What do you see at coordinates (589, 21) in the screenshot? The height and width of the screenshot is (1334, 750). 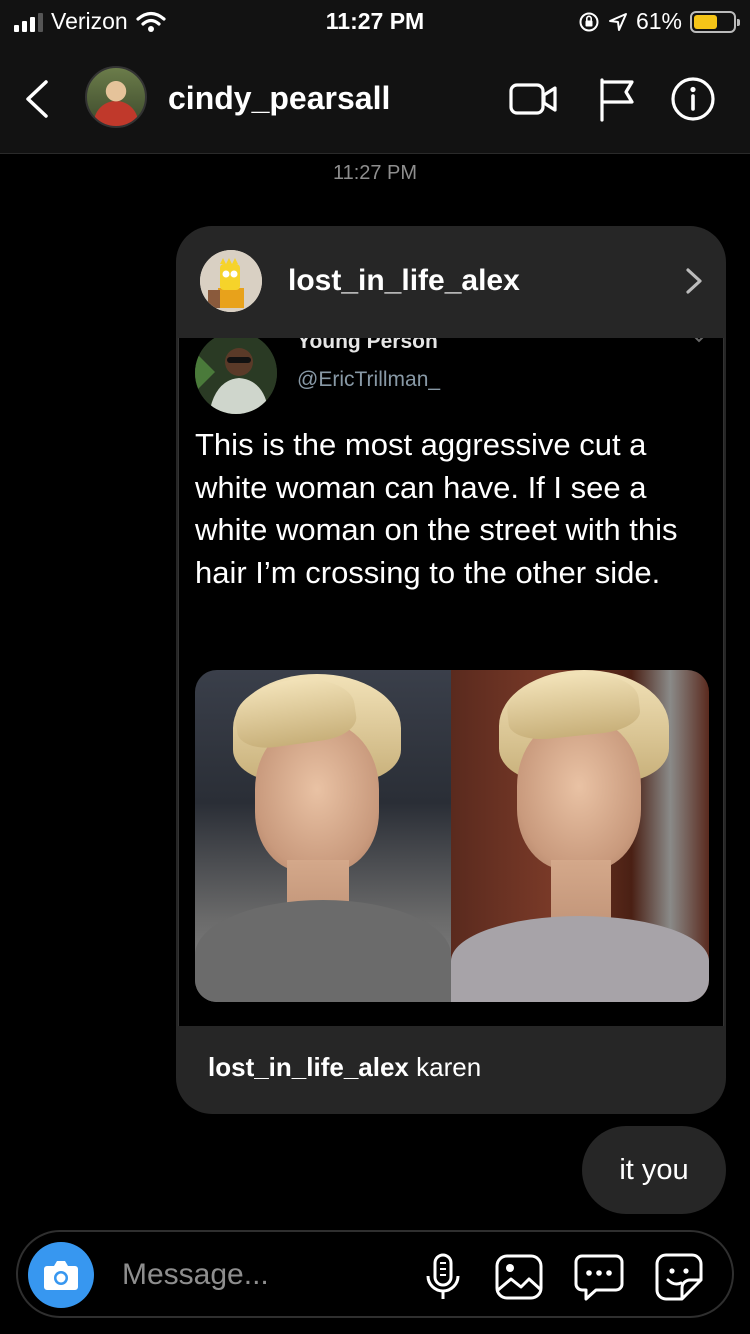 I see `orientation-lock-icon` at bounding box center [589, 21].